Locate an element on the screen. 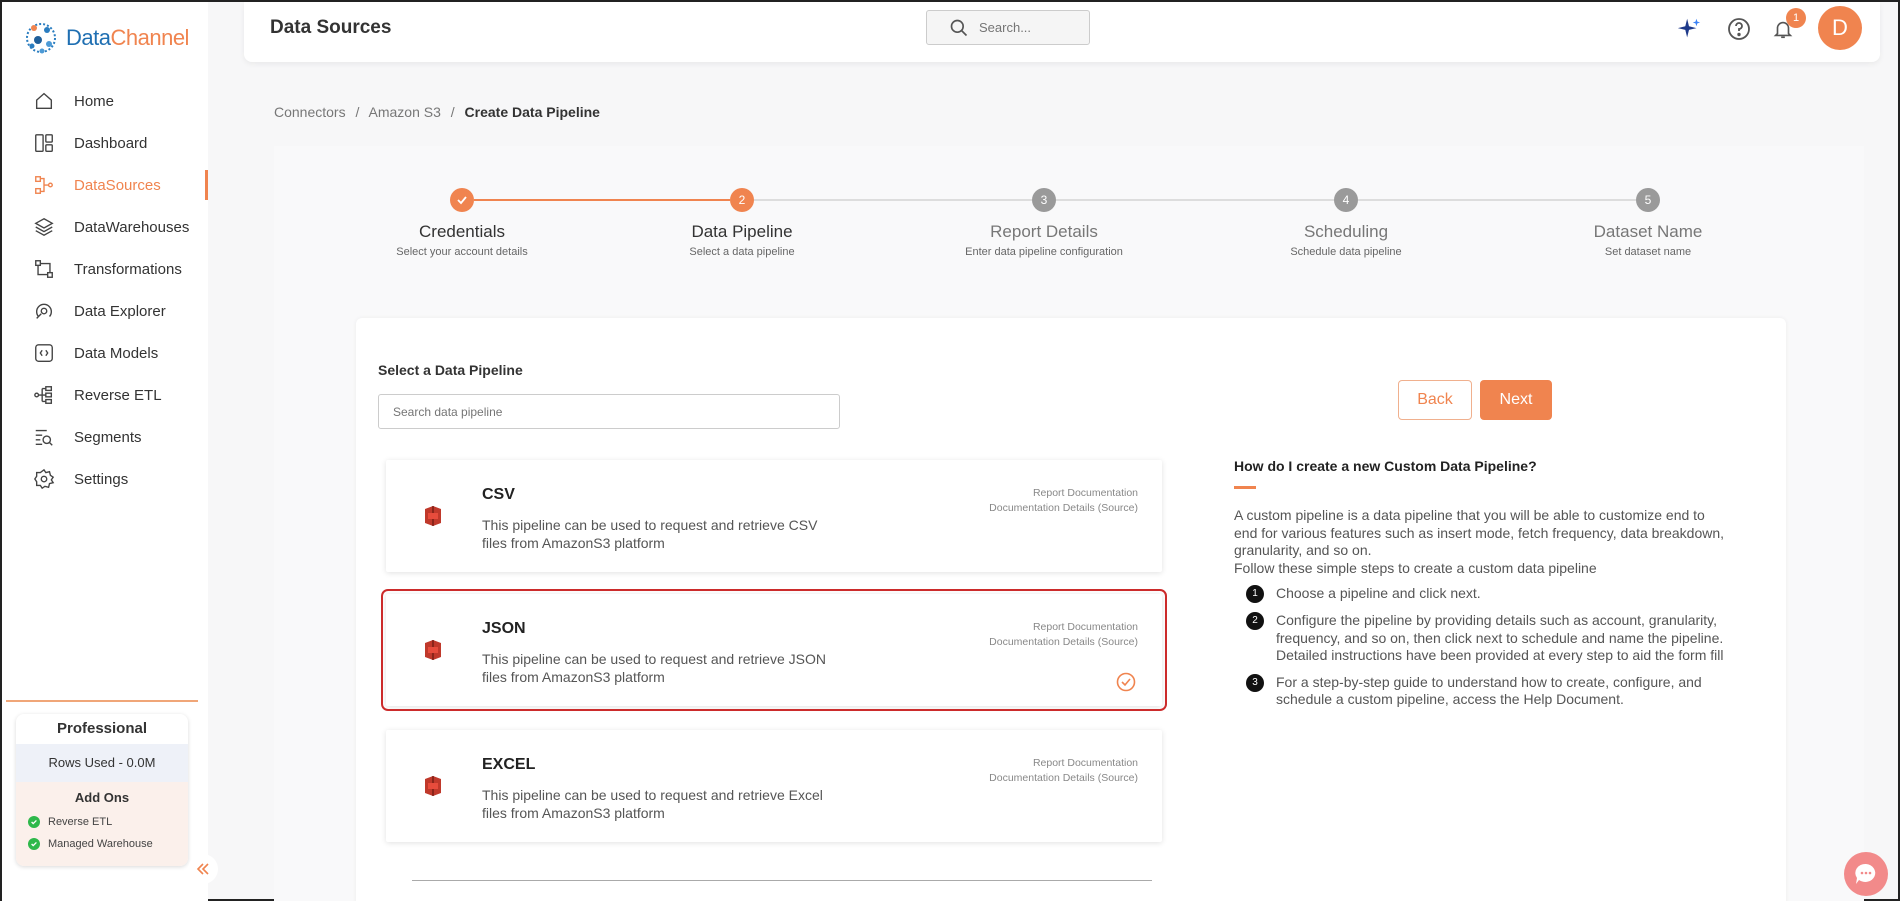 The width and height of the screenshot is (1900, 901). addons-section: Add Ons Reverse ETL Managed Warehouse is located at coordinates (102, 824).